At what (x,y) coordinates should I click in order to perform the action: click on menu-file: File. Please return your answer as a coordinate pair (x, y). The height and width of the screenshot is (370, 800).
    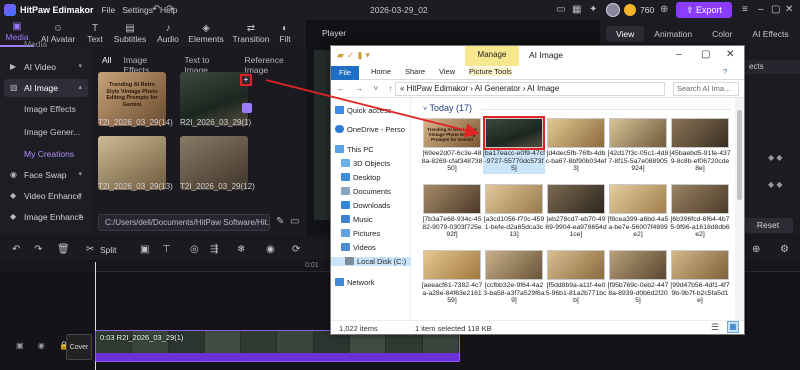
    Looking at the image, I should click on (109, 10).